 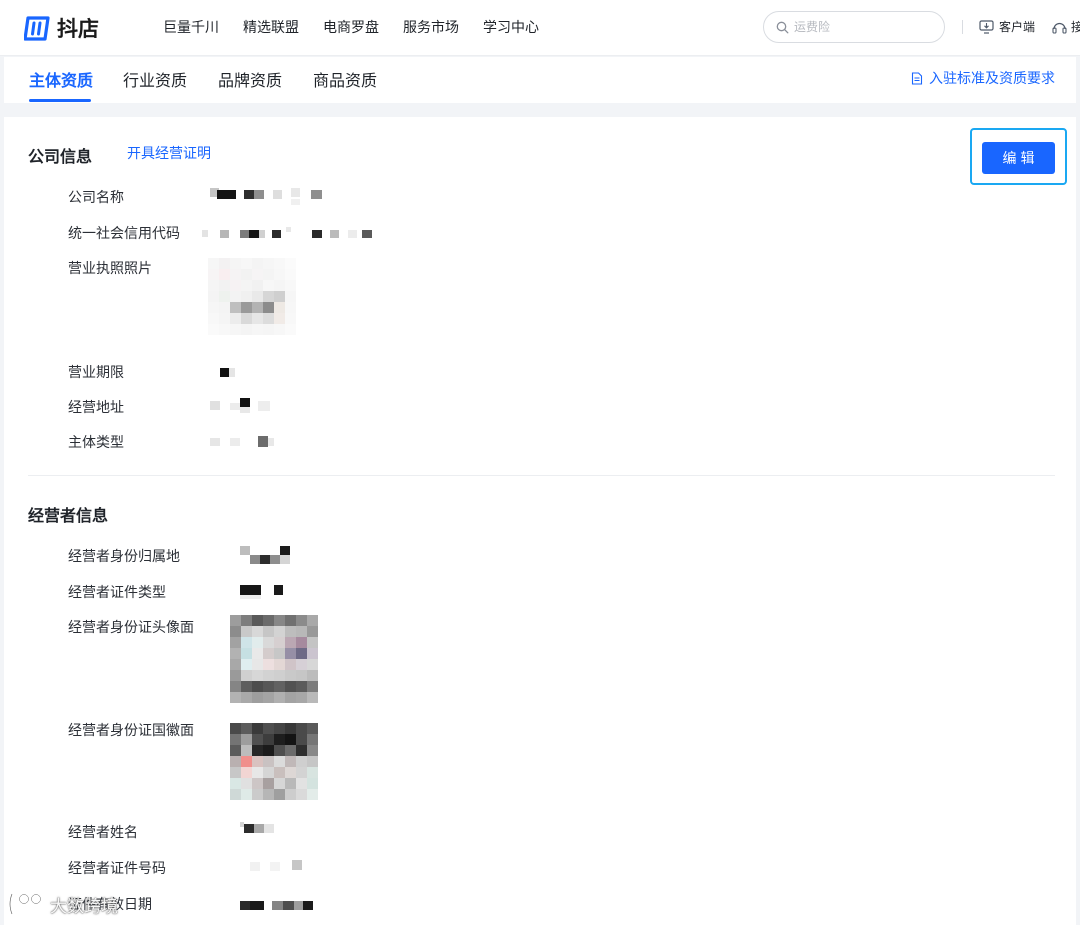 I want to click on nav-item-alliance: 精选联盟, so click(x=271, y=27).